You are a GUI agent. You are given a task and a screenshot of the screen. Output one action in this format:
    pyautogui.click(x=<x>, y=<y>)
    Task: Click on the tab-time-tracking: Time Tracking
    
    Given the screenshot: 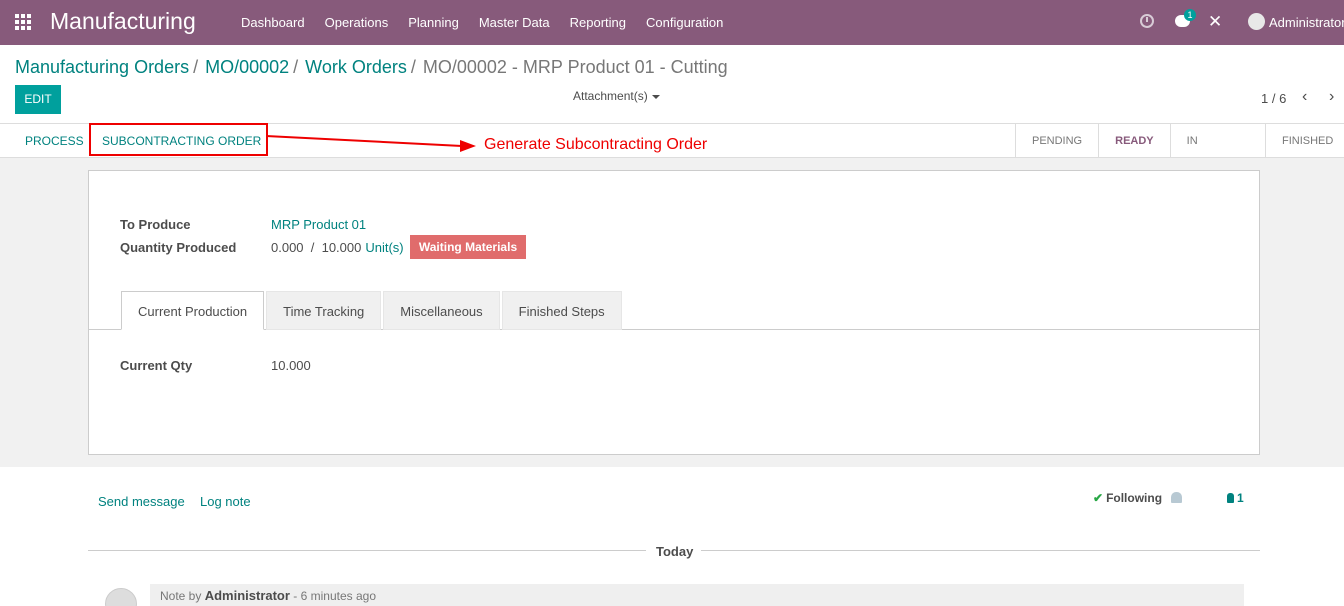 What is the action you would take?
    pyautogui.click(x=324, y=310)
    